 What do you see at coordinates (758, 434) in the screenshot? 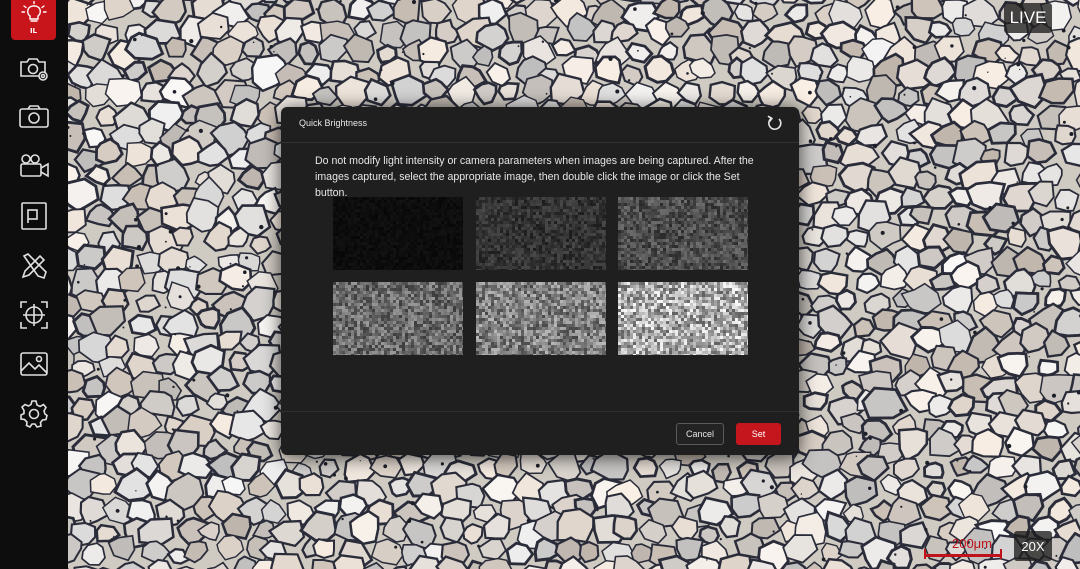
I see `set-button: Set` at bounding box center [758, 434].